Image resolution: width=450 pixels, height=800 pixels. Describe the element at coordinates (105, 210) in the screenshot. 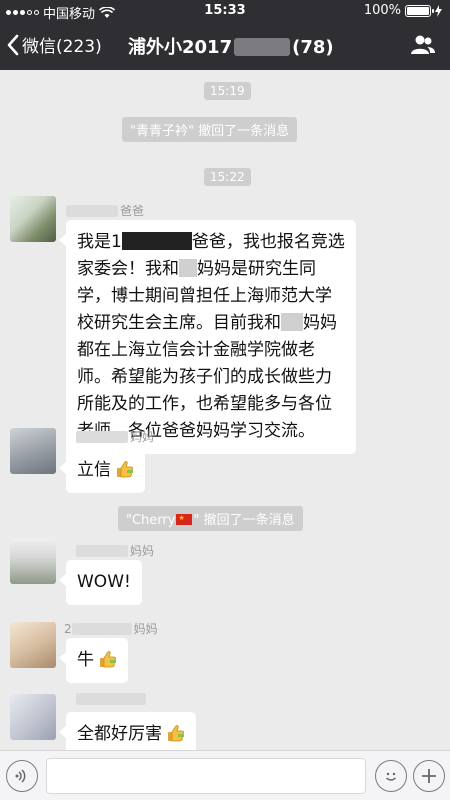

I see `sender-name: 爸爸` at that location.